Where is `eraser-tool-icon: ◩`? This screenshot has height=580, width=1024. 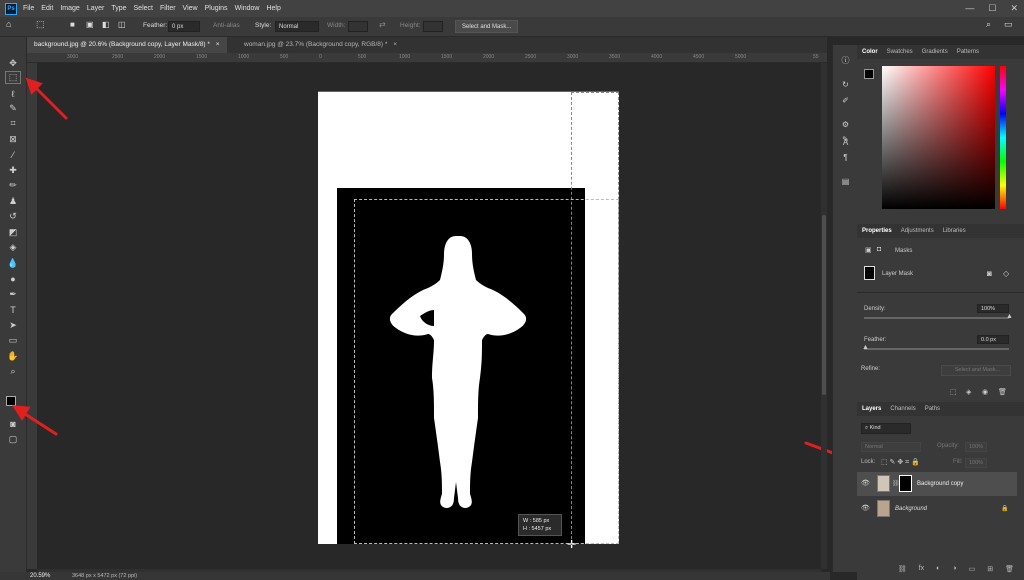
eraser-tool-icon: ◩ is located at coordinates (13, 232).